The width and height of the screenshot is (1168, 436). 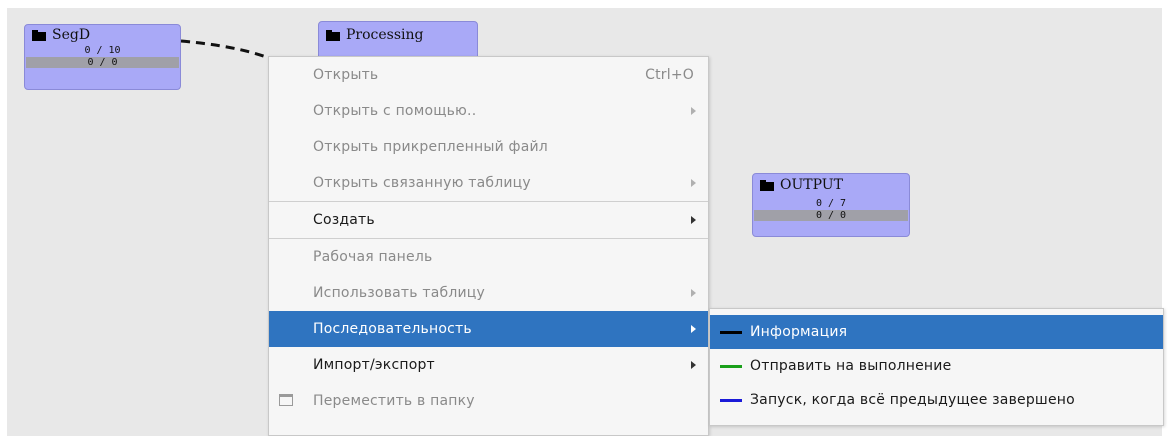 What do you see at coordinates (488, 220) in the screenshot?
I see `menu-item-create: Создать` at bounding box center [488, 220].